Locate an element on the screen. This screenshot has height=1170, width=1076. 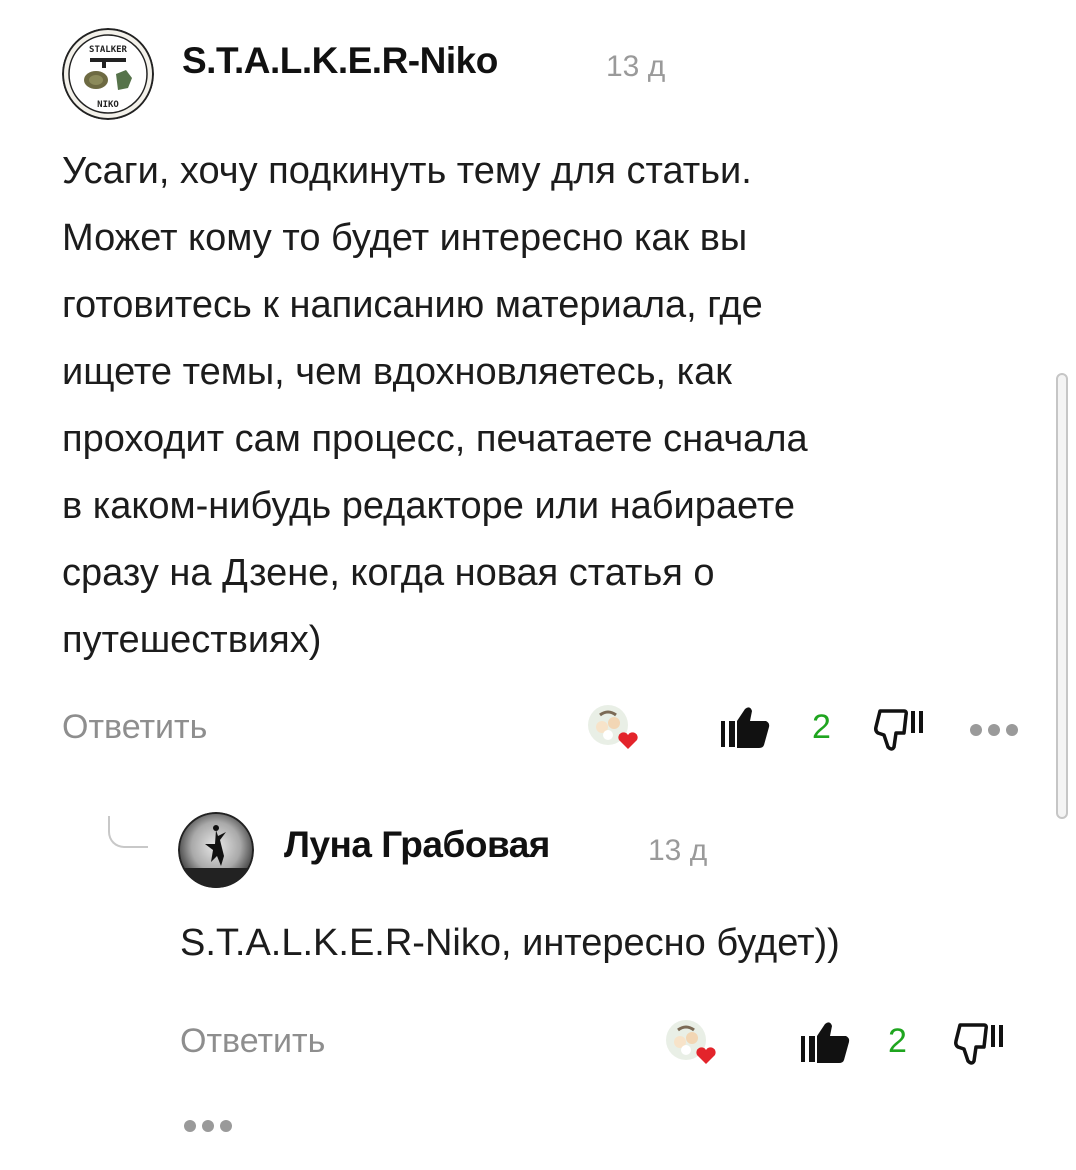
scrollbar is located at coordinates (1062, 596).